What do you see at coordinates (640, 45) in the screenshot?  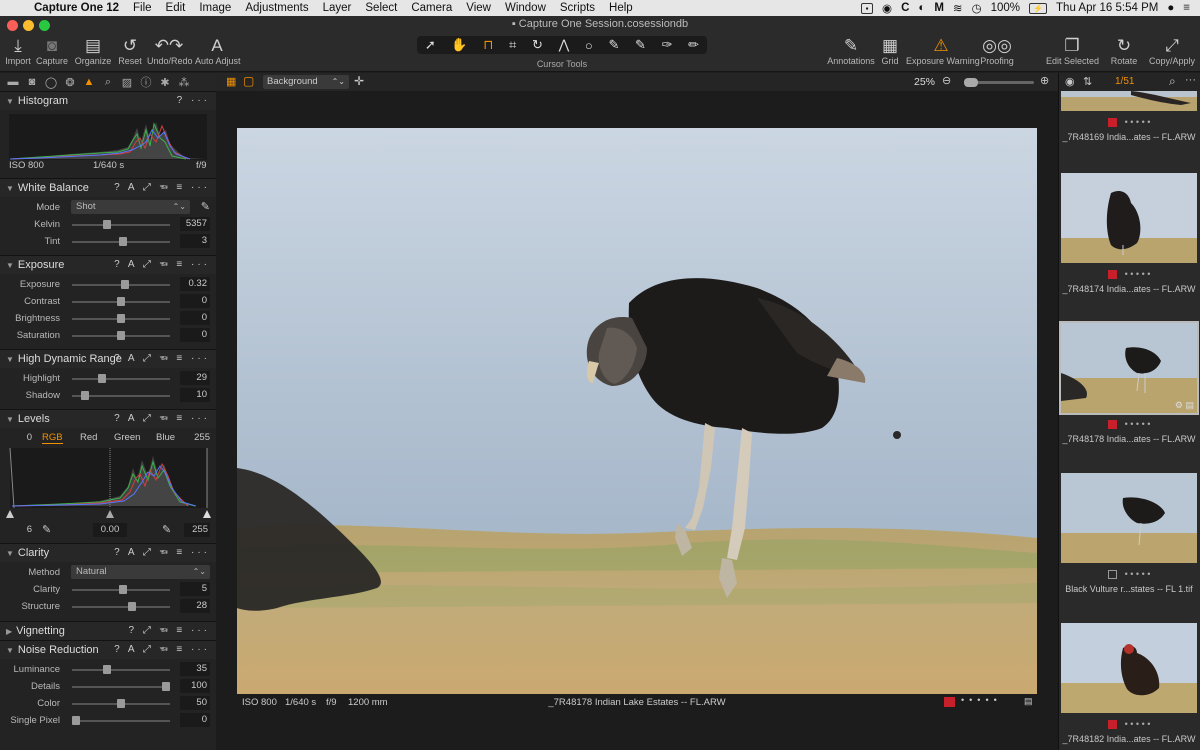 I see `gradient-icon: ✎` at bounding box center [640, 45].